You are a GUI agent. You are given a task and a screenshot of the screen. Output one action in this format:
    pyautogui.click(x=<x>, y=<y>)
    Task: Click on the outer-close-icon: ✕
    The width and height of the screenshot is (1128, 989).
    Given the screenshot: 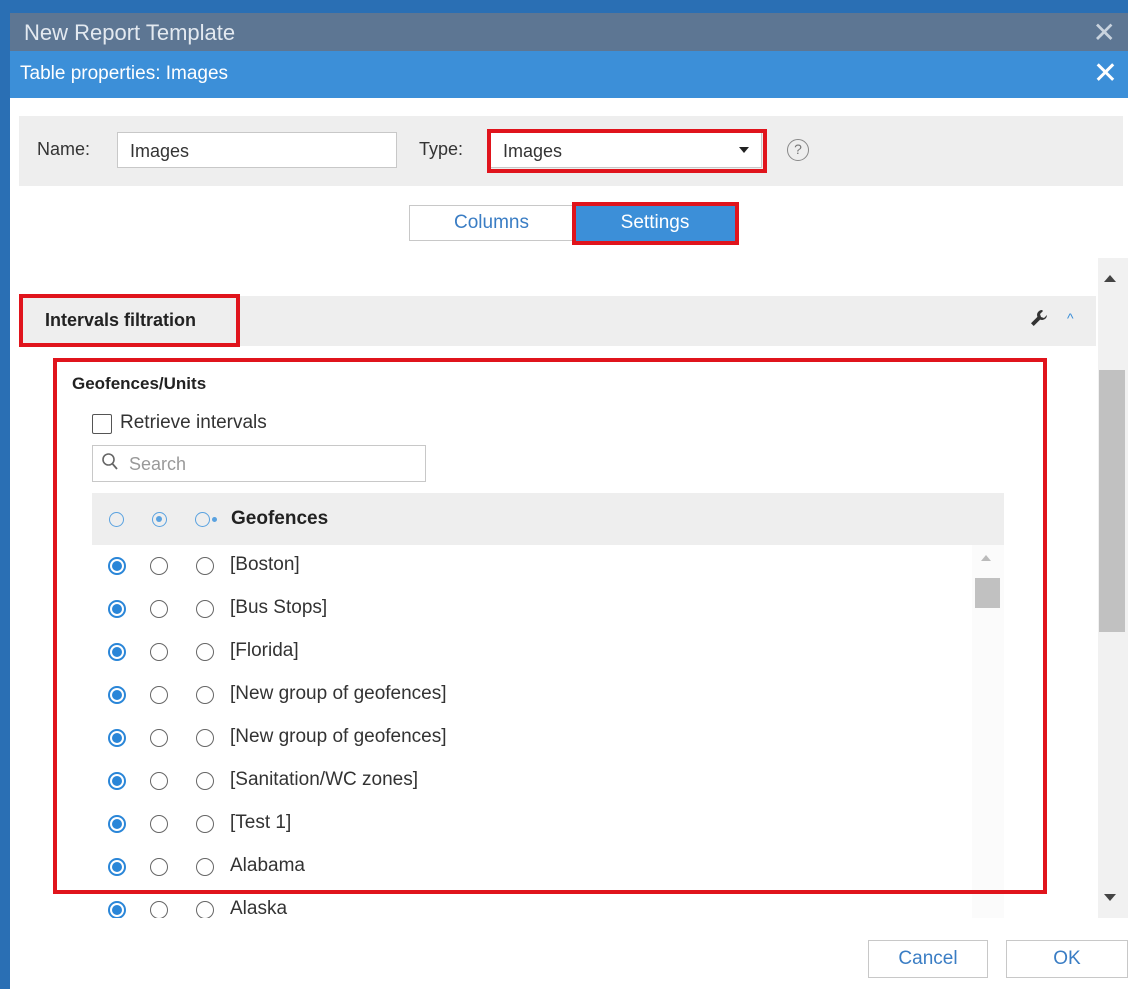 What is the action you would take?
    pyautogui.click(x=1104, y=32)
    